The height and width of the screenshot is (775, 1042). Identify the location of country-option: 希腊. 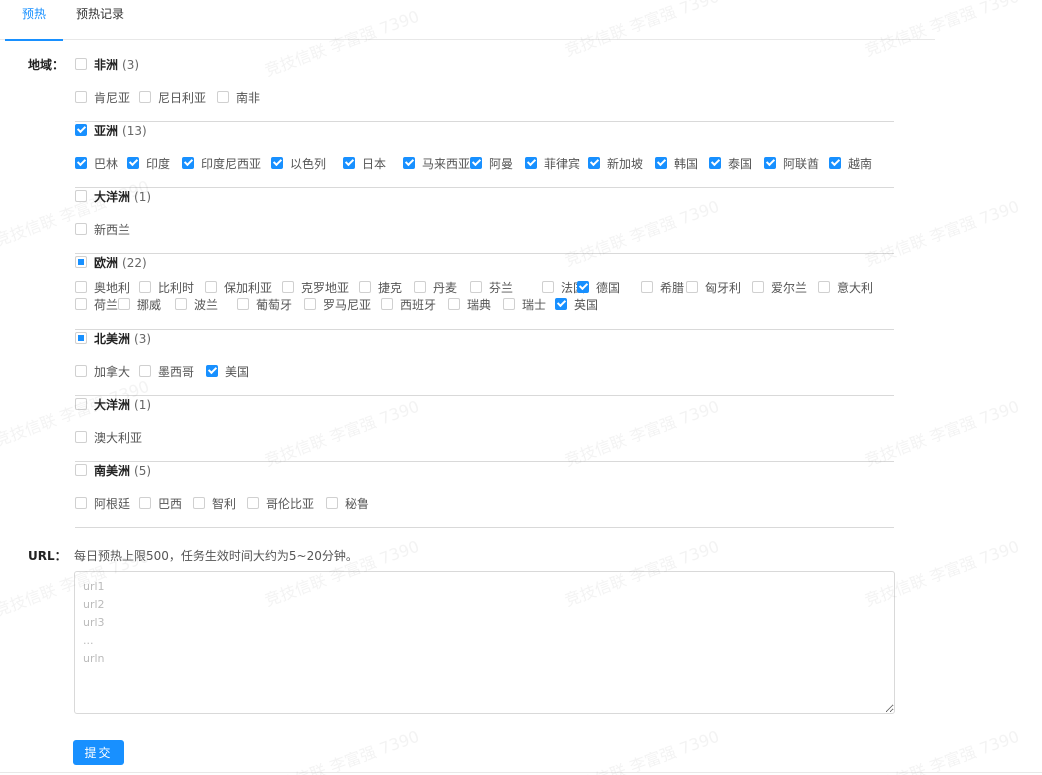
(662, 287).